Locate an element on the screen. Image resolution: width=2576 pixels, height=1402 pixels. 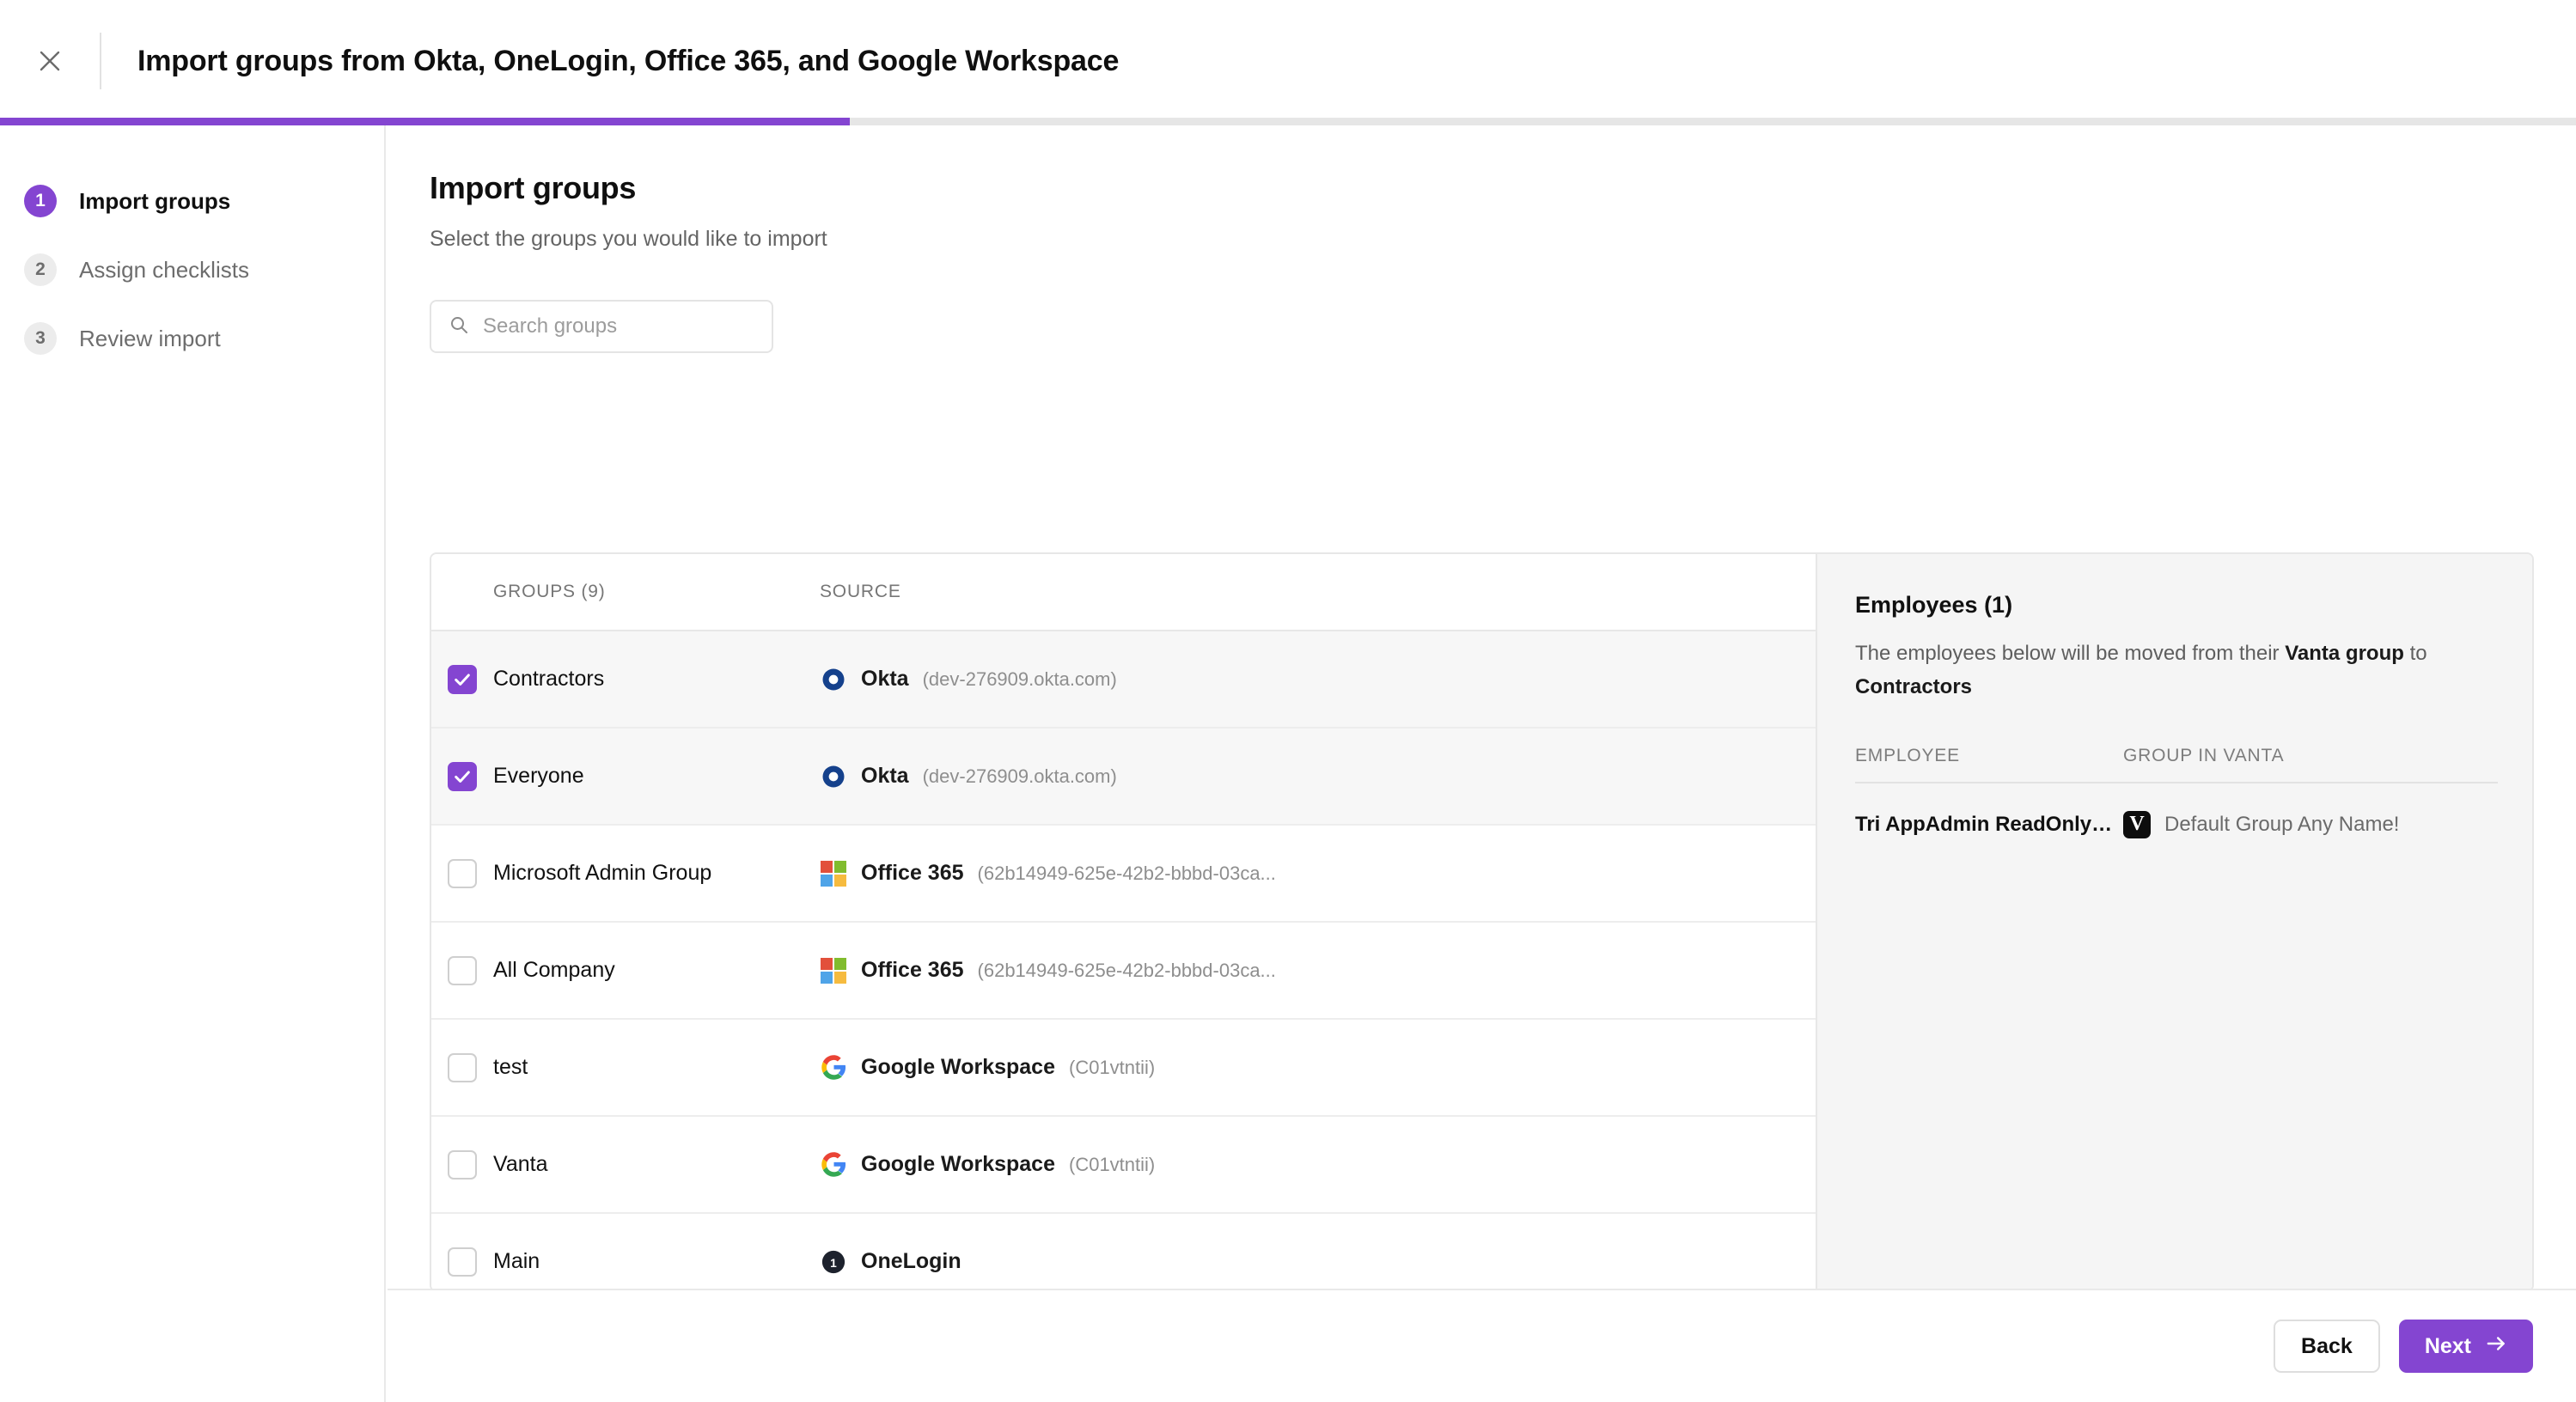
employee-table-header: EMPLOYEE GROUP IN VANTA is located at coordinates (2176, 764).